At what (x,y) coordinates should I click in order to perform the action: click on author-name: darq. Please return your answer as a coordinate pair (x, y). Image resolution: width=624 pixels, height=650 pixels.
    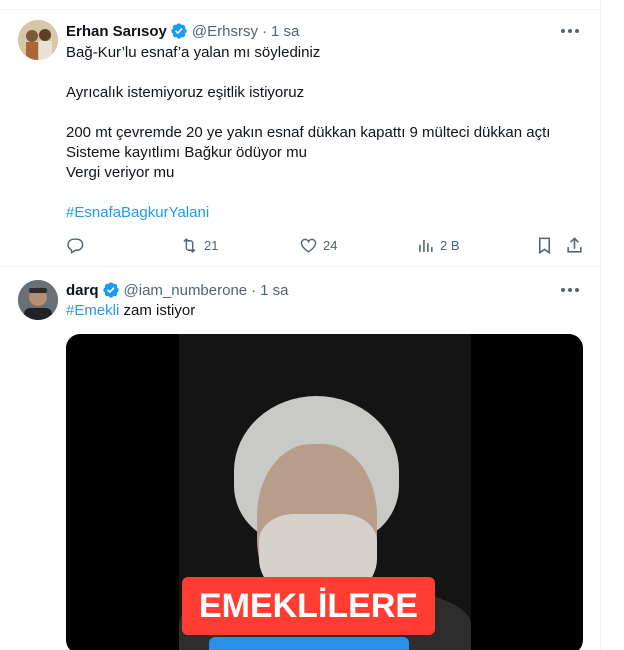
    Looking at the image, I should click on (82, 290).